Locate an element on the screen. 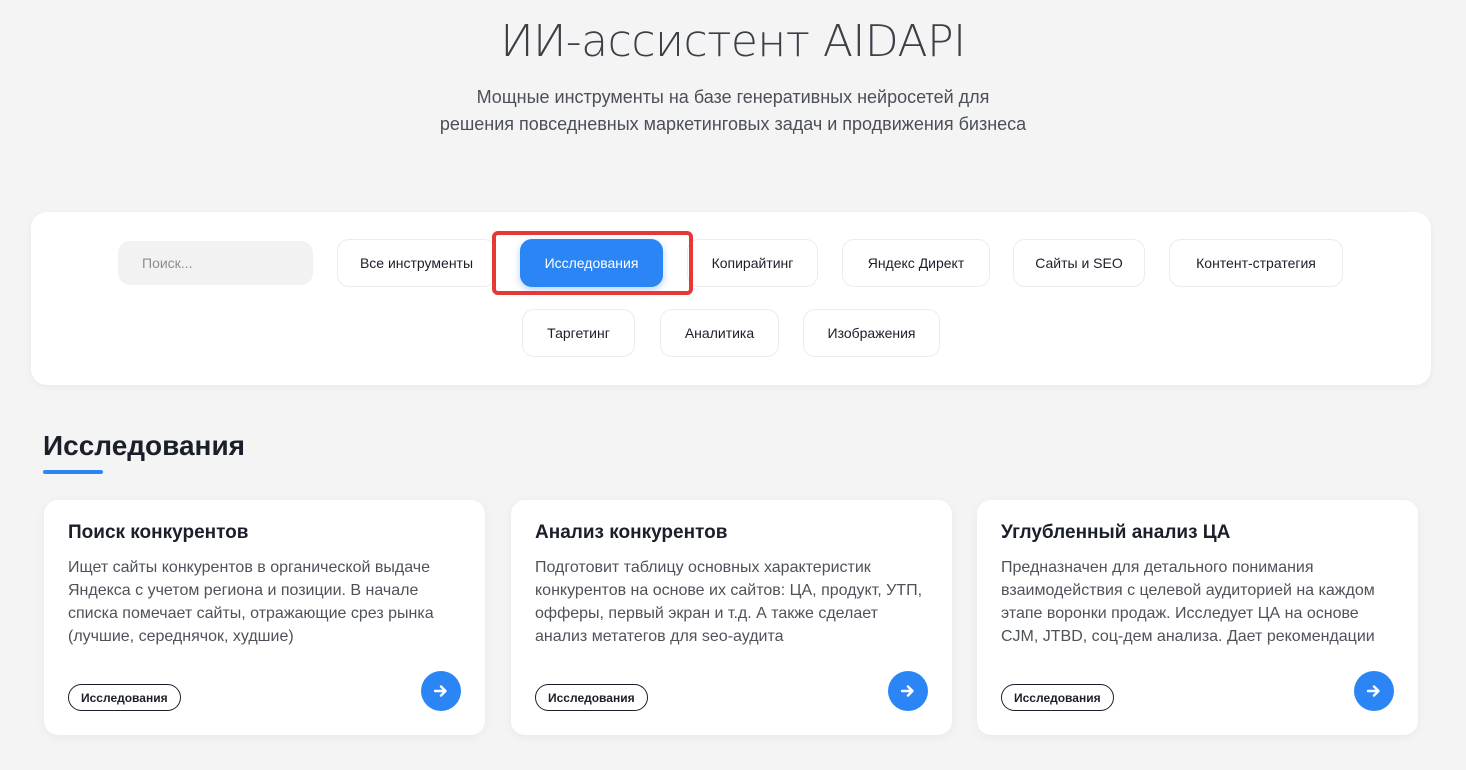 The image size is (1466, 770). filter-label: Изображения is located at coordinates (871, 333).